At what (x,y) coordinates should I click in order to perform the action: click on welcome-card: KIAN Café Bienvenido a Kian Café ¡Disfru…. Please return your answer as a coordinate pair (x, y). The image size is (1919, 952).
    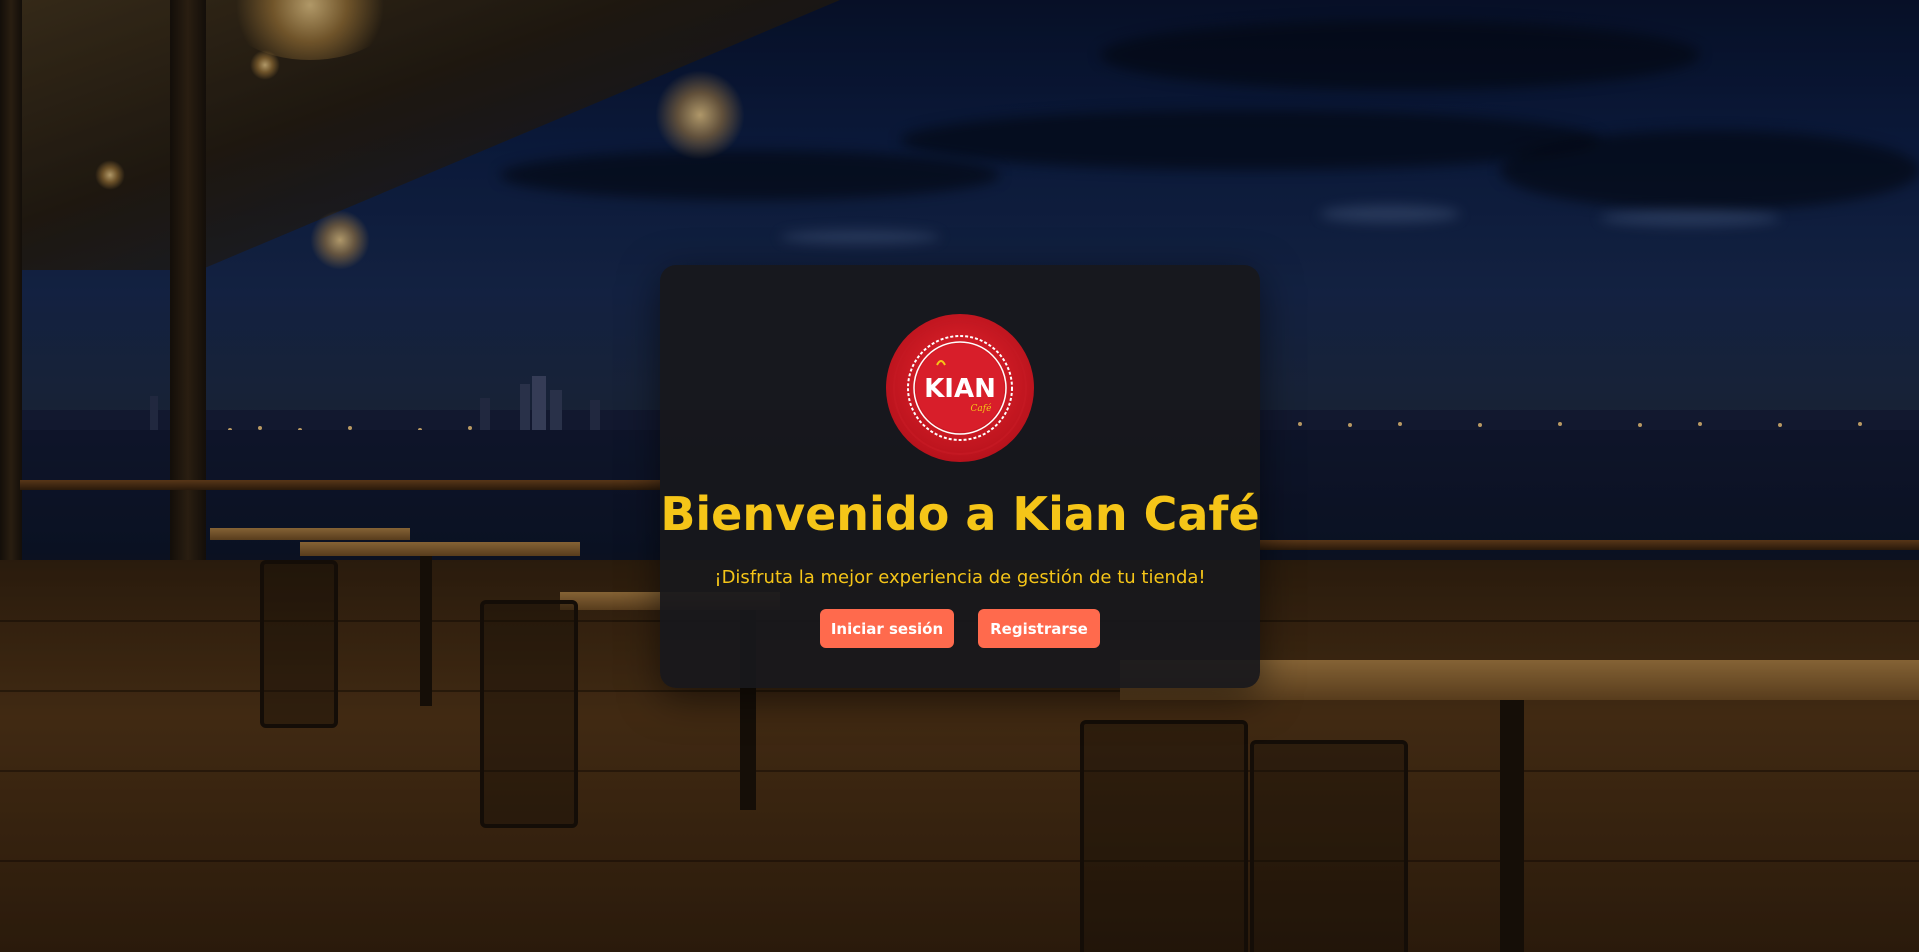
    Looking at the image, I should click on (960, 476).